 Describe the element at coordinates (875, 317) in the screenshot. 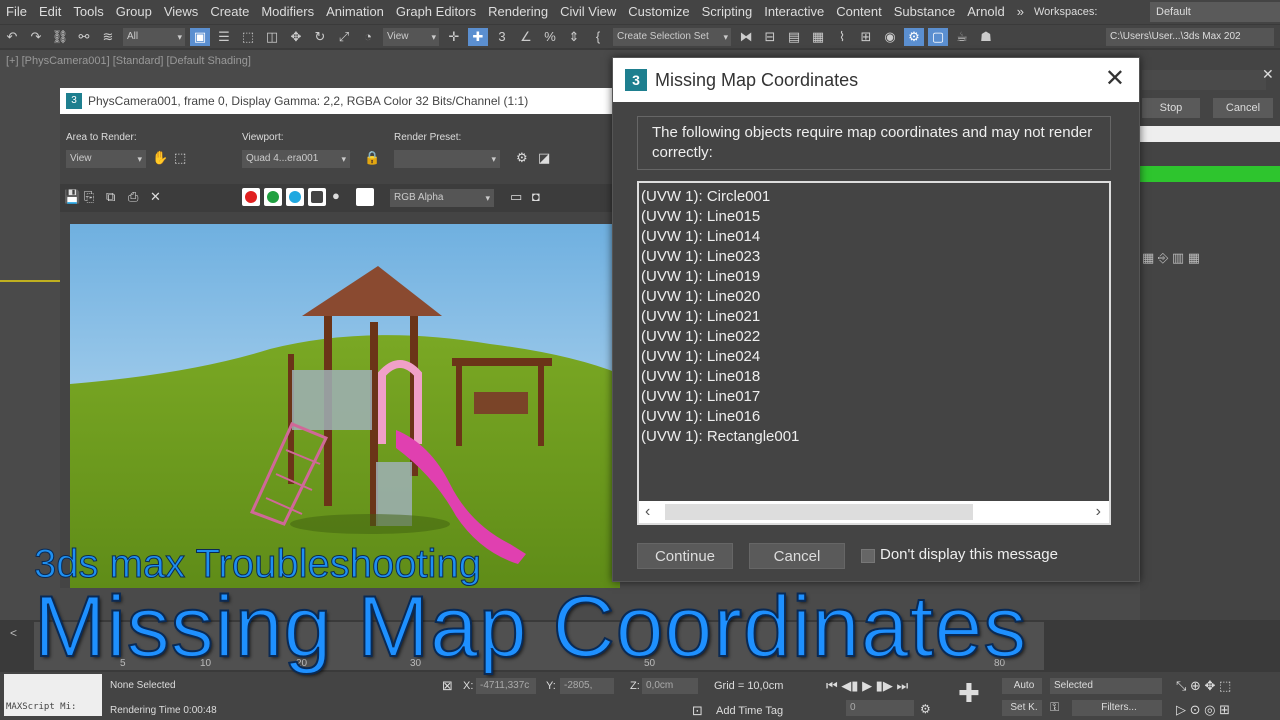

I see `list-item: (UVW 1): Line021` at that location.